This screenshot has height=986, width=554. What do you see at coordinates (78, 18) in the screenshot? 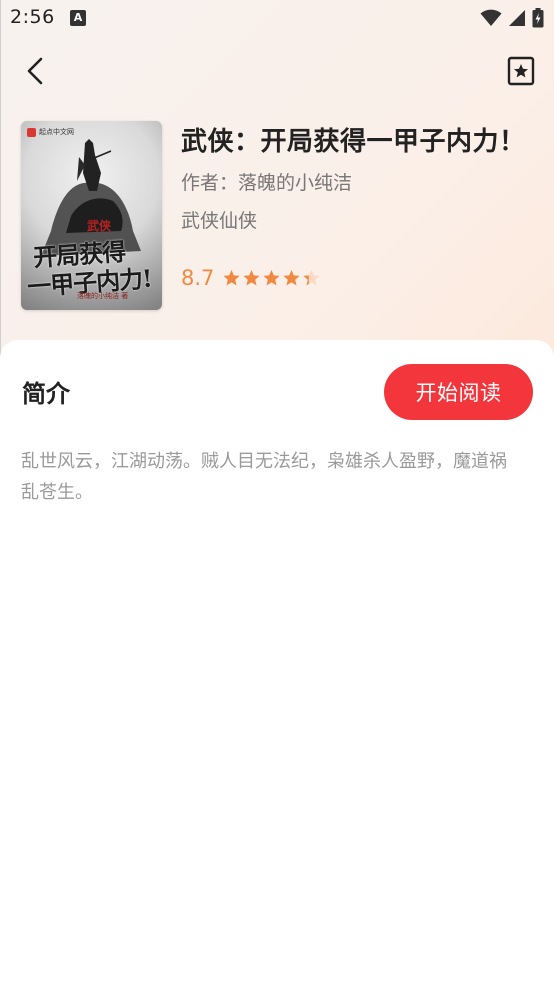
I see `a-icon: A` at bounding box center [78, 18].